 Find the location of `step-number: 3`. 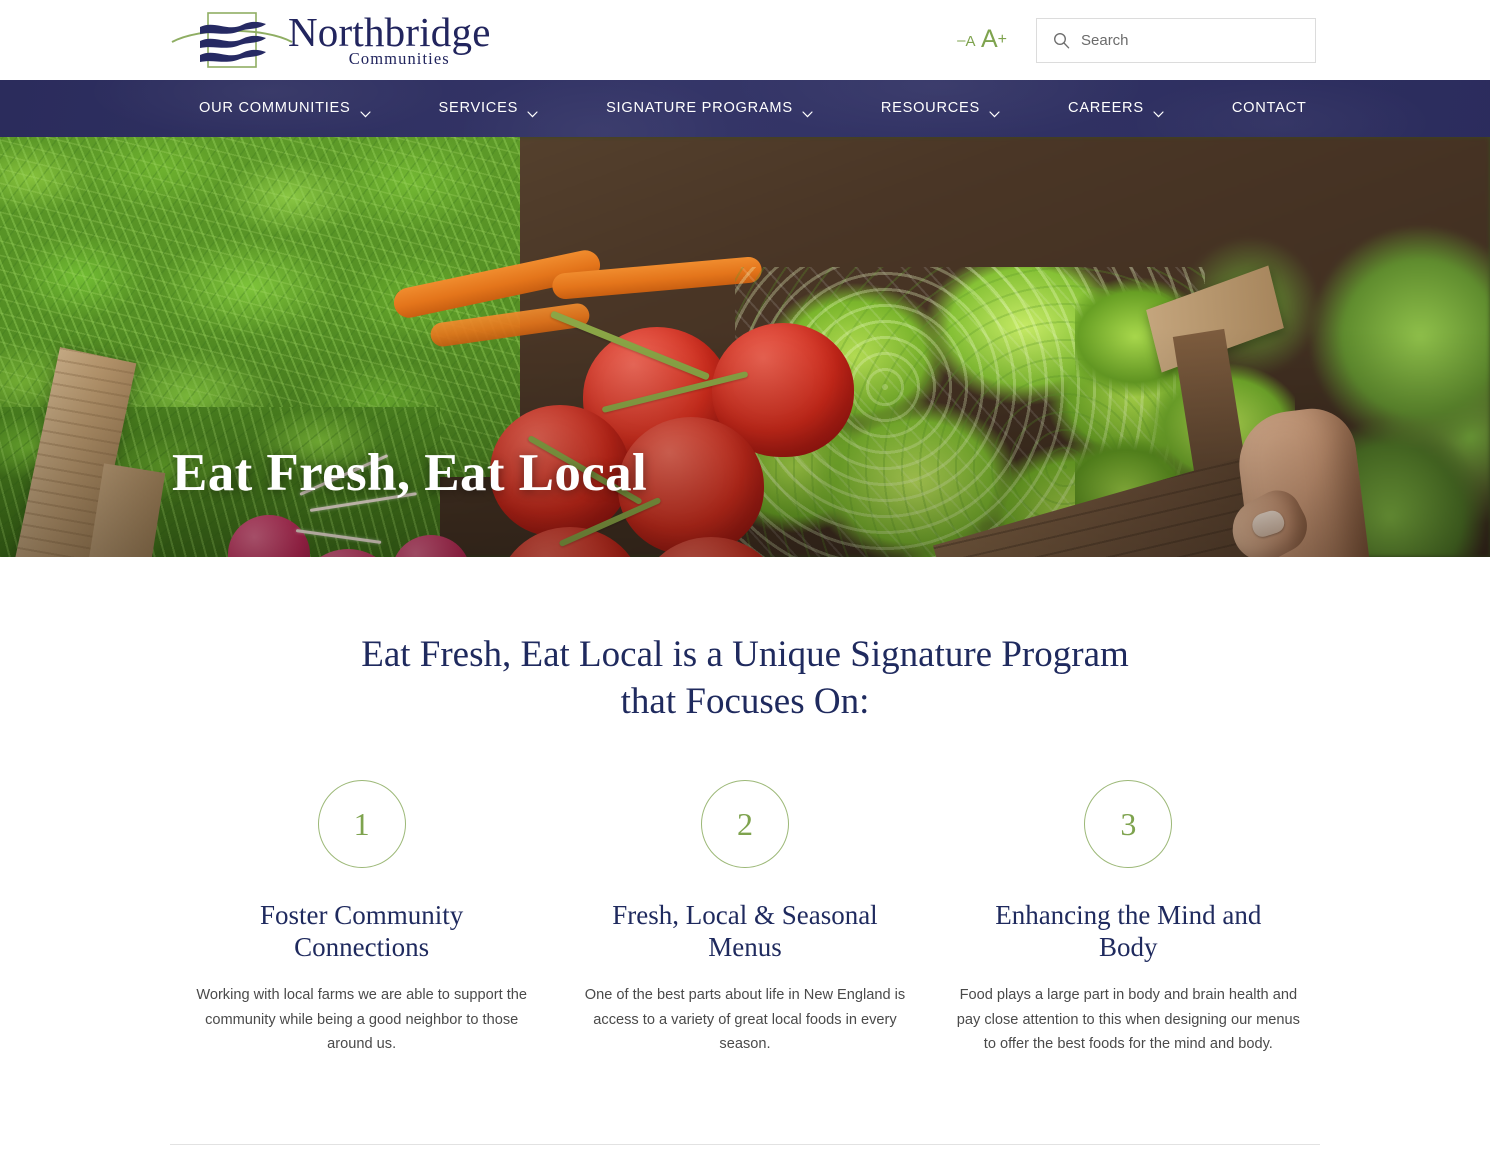

step-number: 3 is located at coordinates (1128, 823).